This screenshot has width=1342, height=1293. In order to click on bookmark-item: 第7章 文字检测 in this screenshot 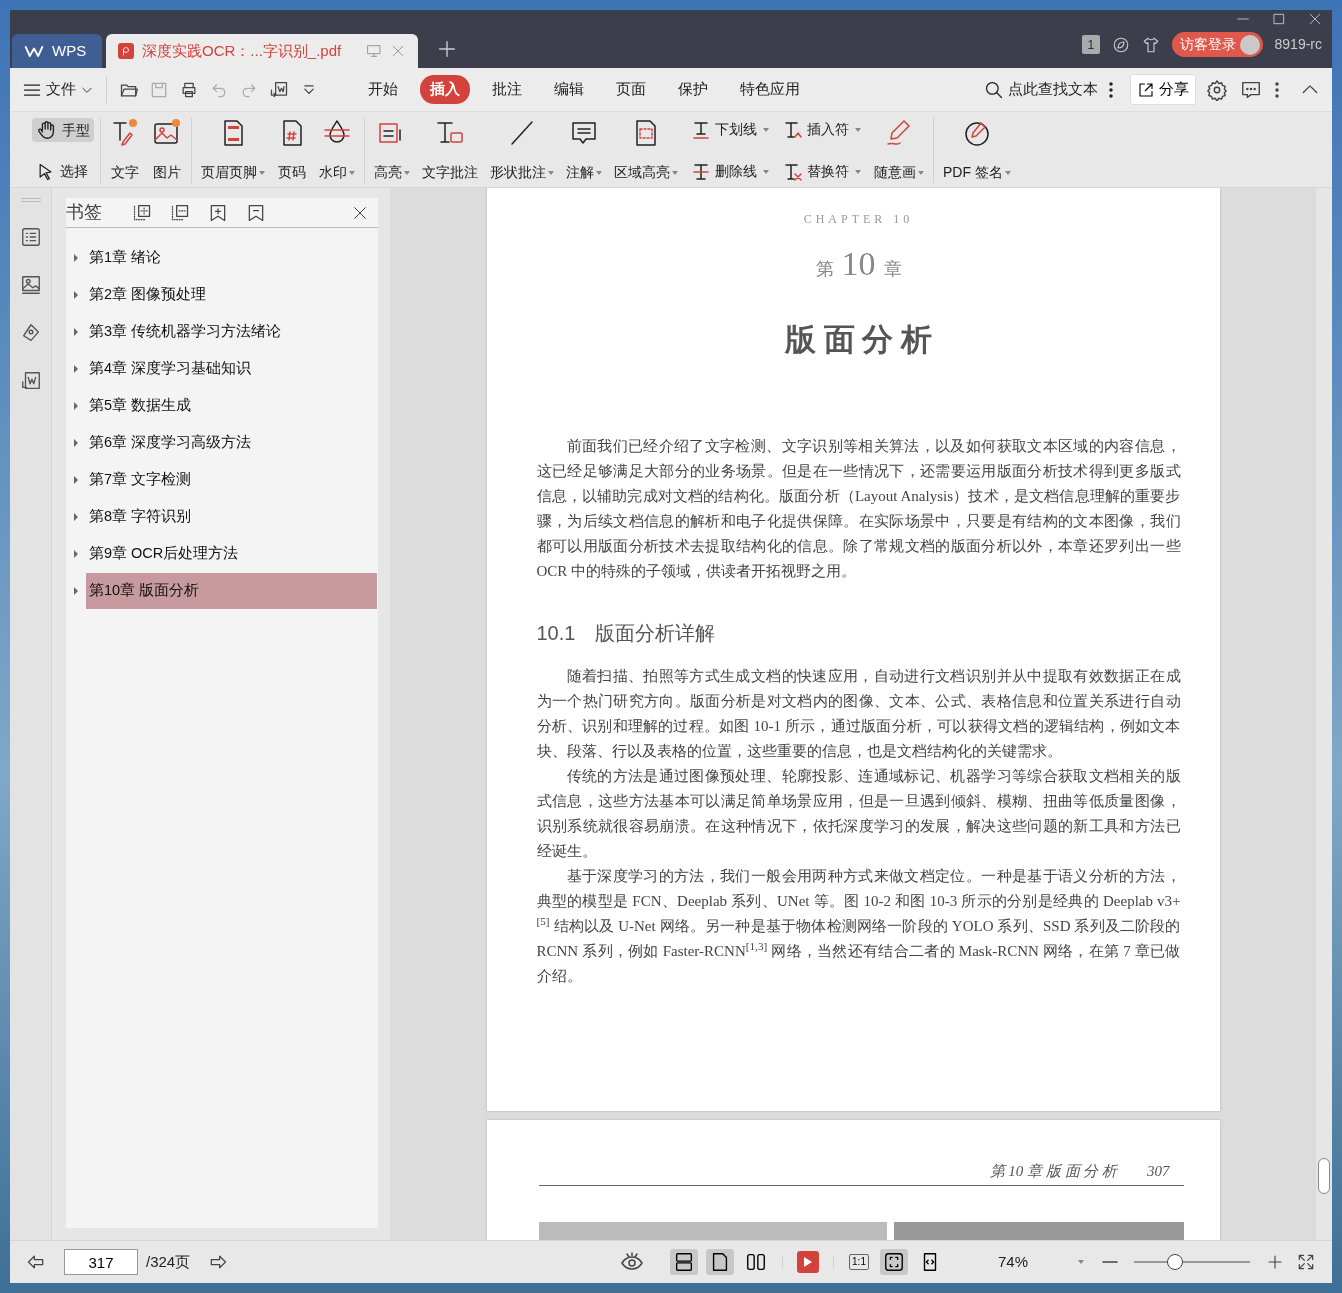, I will do `click(231, 479)`.